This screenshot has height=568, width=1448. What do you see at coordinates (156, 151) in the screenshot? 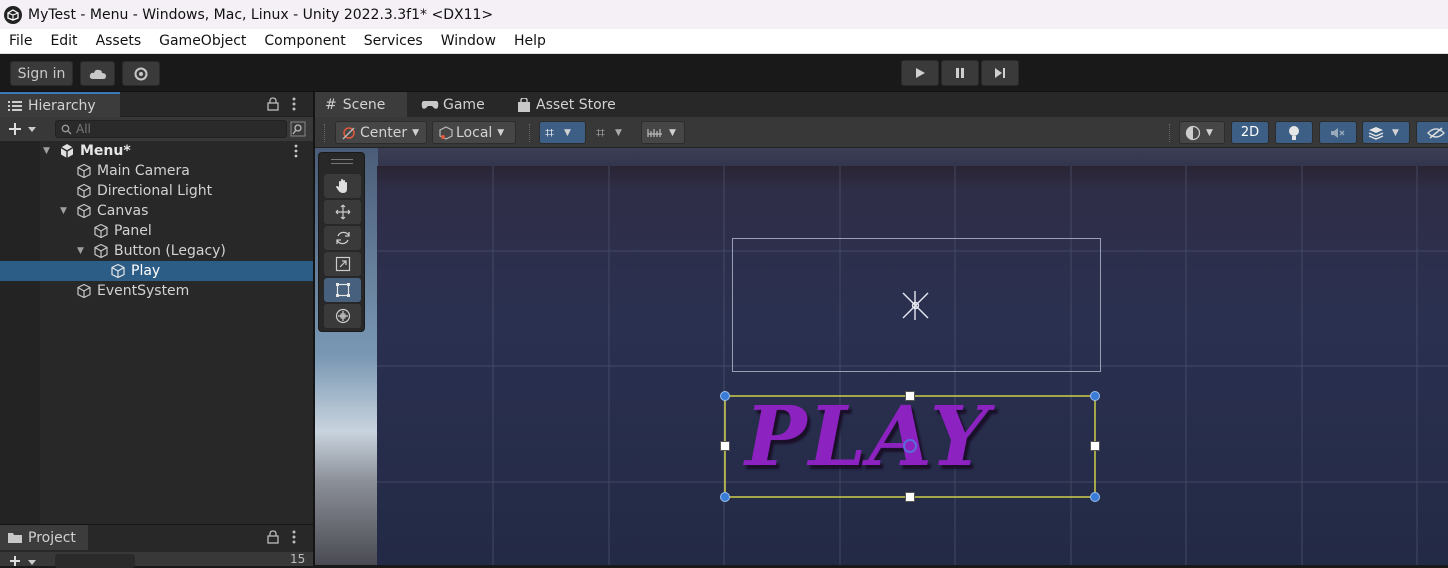
I see `scene-row-menu: ▼ Menu*` at bounding box center [156, 151].